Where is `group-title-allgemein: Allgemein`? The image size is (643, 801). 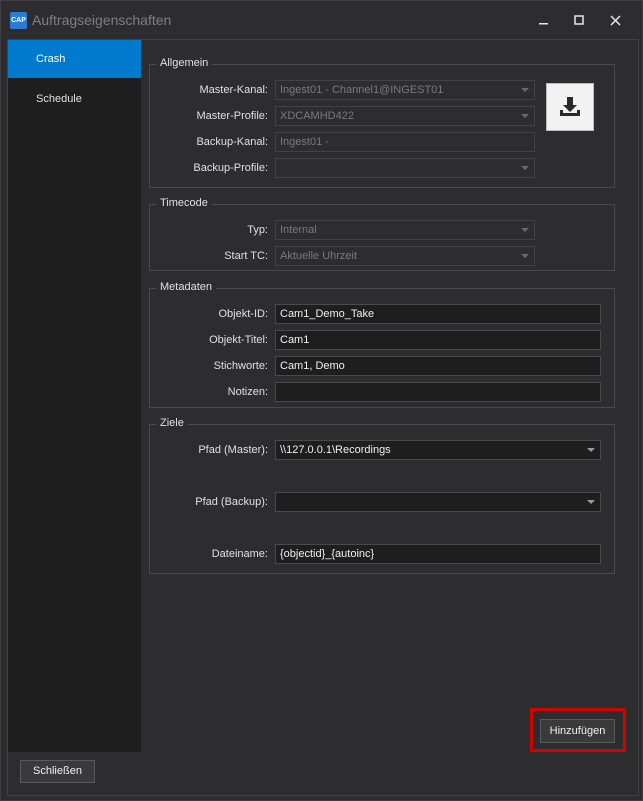
group-title-allgemein: Allgemein is located at coordinates (184, 63).